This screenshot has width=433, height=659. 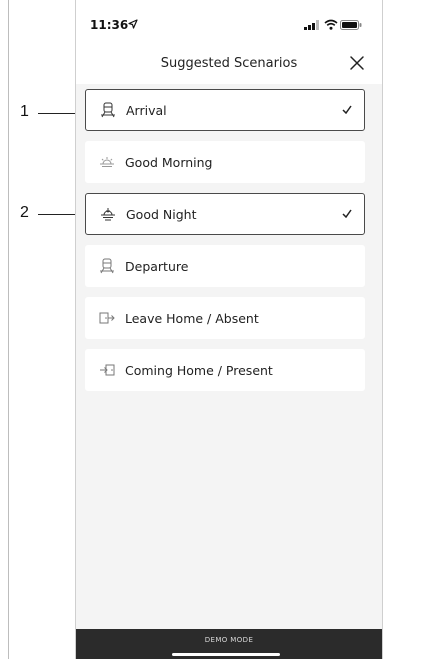 What do you see at coordinates (109, 25) in the screenshot?
I see `status-time: 11:36` at bounding box center [109, 25].